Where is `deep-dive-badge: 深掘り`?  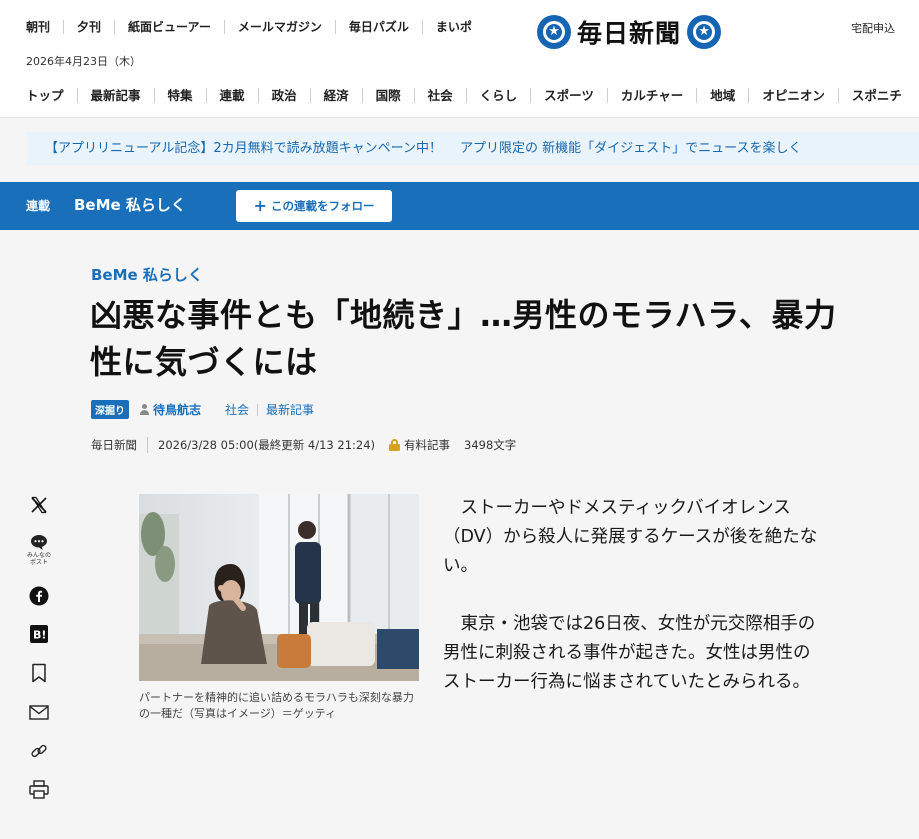 deep-dive-badge: 深掘り is located at coordinates (110, 409).